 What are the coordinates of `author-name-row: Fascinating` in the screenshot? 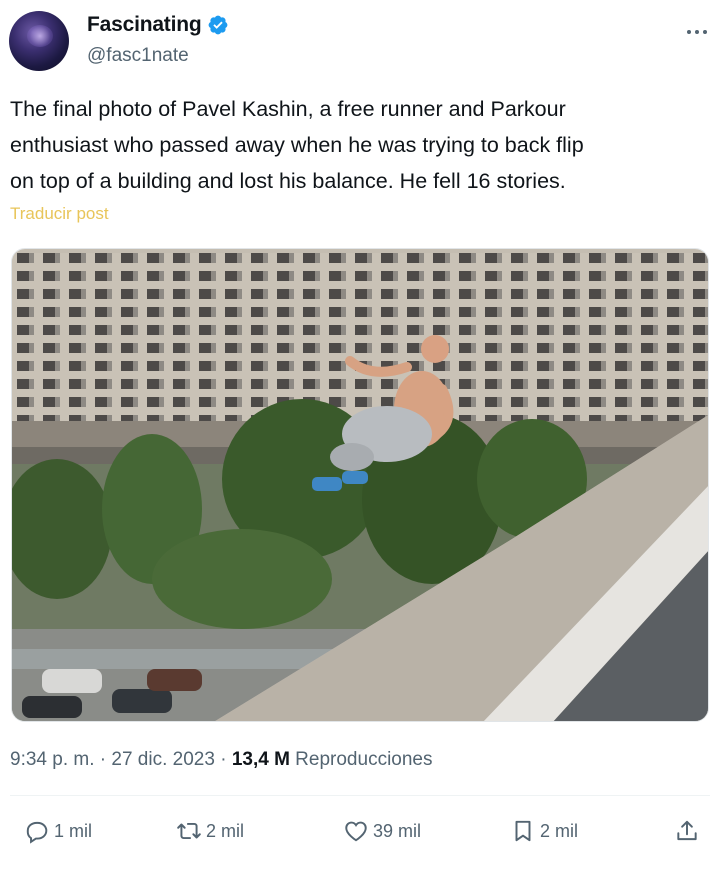 It's located at (158, 25).